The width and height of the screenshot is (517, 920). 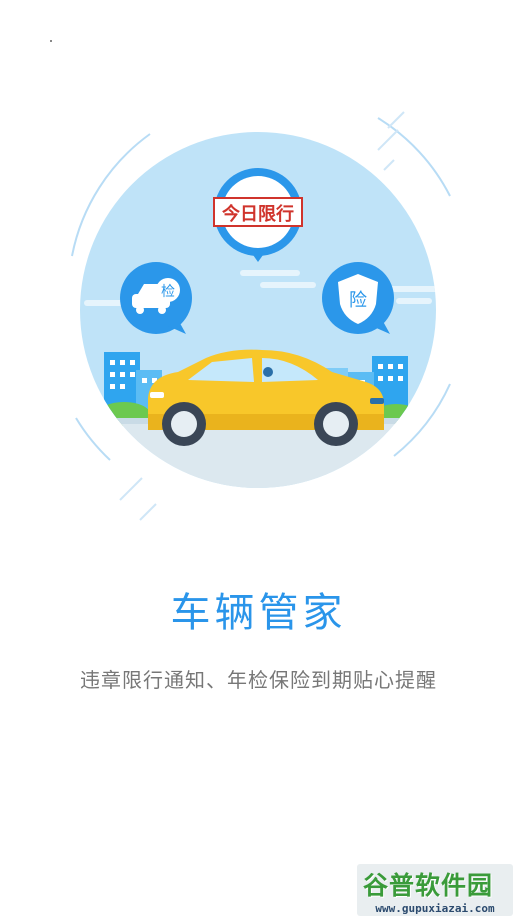 I want to click on inspection-label: 检, so click(x=168, y=292).